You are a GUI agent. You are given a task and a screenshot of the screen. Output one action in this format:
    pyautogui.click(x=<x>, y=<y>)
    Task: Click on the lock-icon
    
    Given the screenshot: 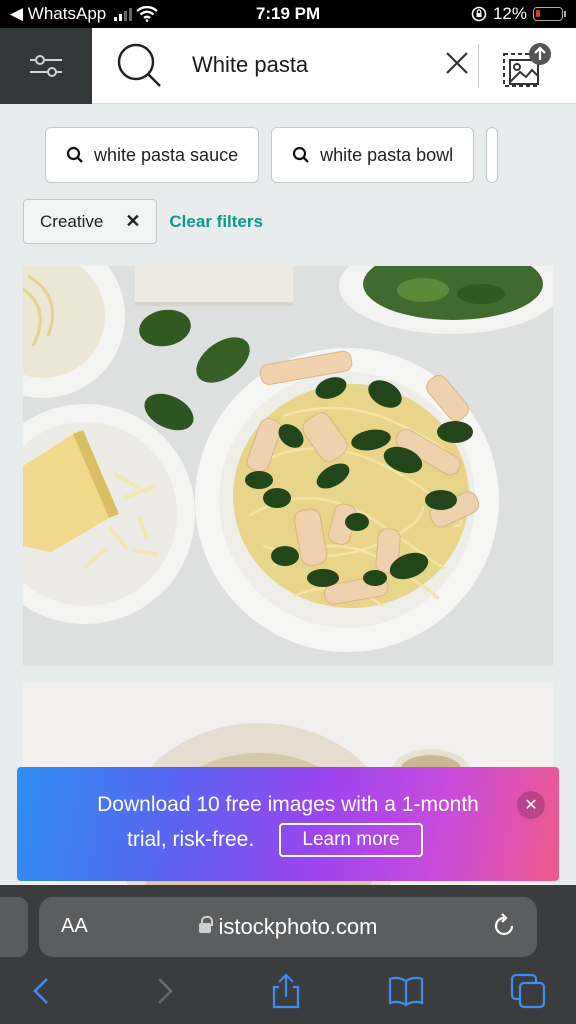 What is the action you would take?
    pyautogui.click(x=205, y=924)
    